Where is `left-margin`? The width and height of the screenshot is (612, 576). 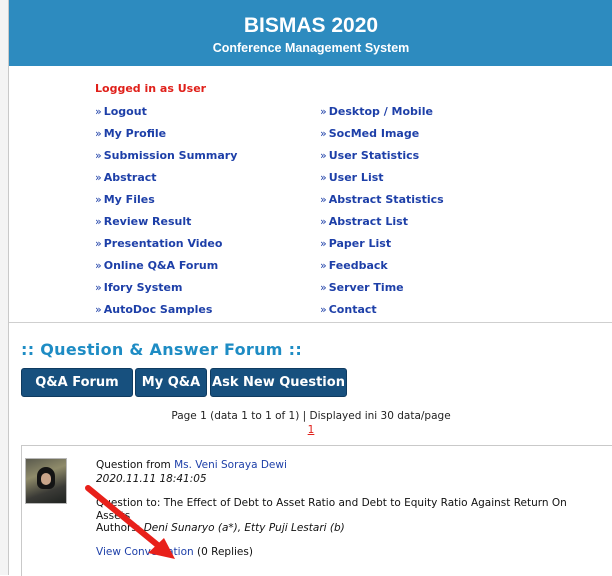 left-margin is located at coordinates (4, 287).